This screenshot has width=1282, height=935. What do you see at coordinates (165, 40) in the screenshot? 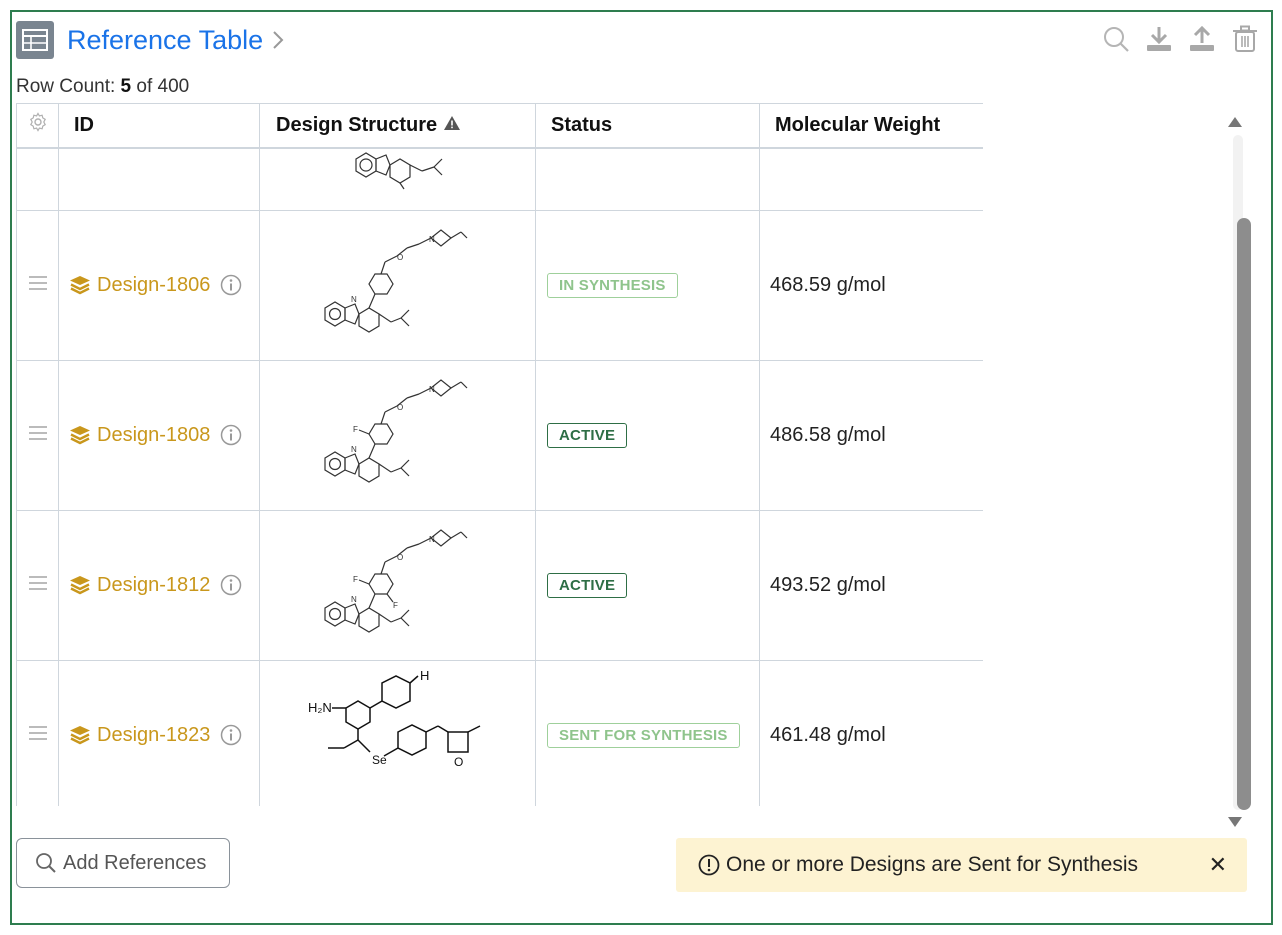
I see `page-title: Reference Table` at bounding box center [165, 40].